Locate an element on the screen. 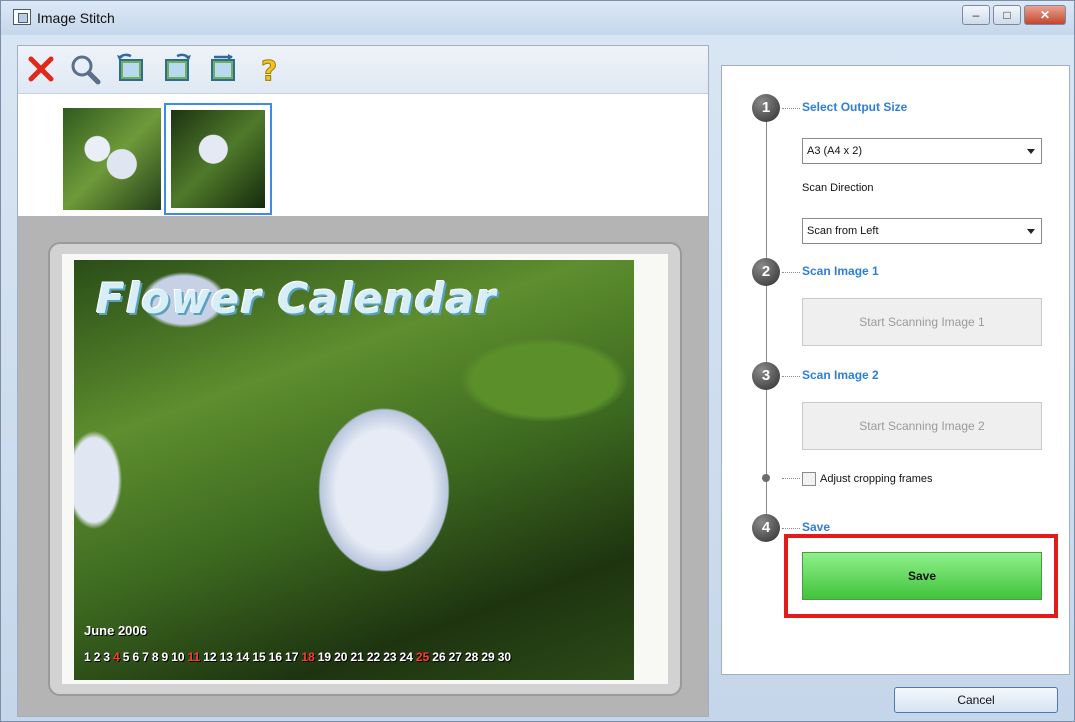 The width and height of the screenshot is (1075, 722). save-button: Save is located at coordinates (922, 576).